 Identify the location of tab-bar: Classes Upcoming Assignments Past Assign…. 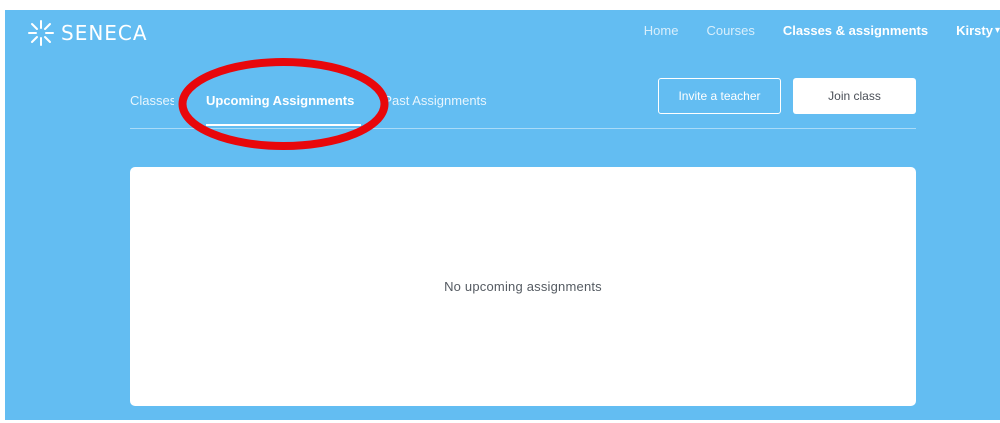
(312, 109).